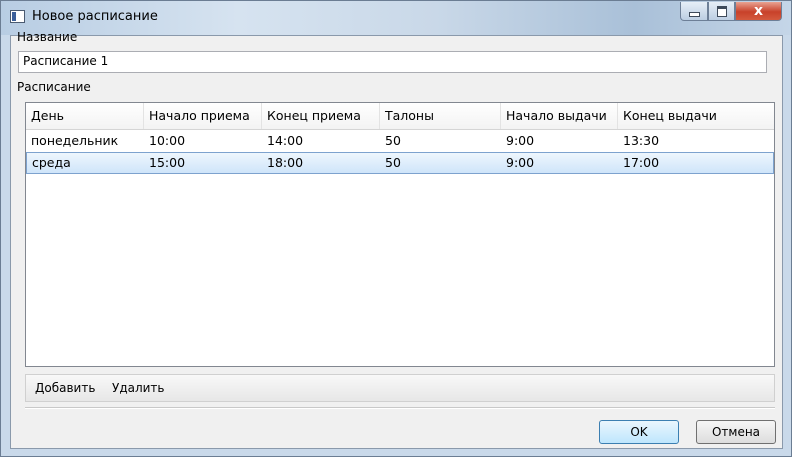 Image resolution: width=792 pixels, height=457 pixels. What do you see at coordinates (51, 162) in the screenshot?
I see `cell-day: среда` at bounding box center [51, 162].